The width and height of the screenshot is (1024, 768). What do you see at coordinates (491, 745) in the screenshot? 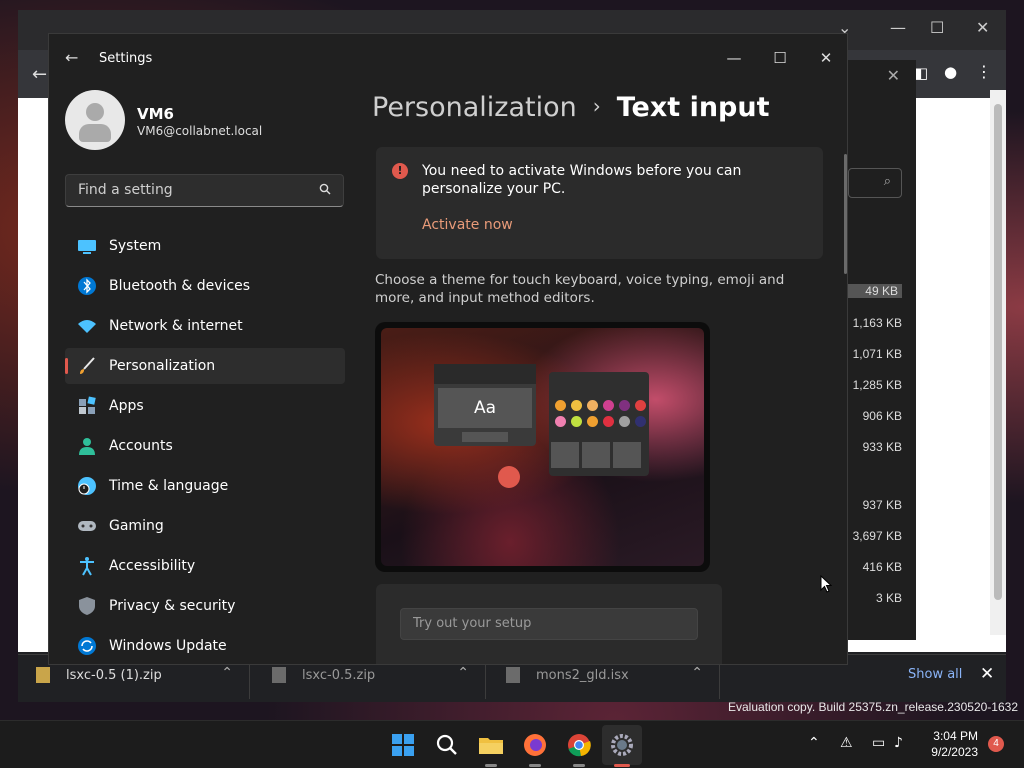
I see `file-explorer-icon` at bounding box center [491, 745].